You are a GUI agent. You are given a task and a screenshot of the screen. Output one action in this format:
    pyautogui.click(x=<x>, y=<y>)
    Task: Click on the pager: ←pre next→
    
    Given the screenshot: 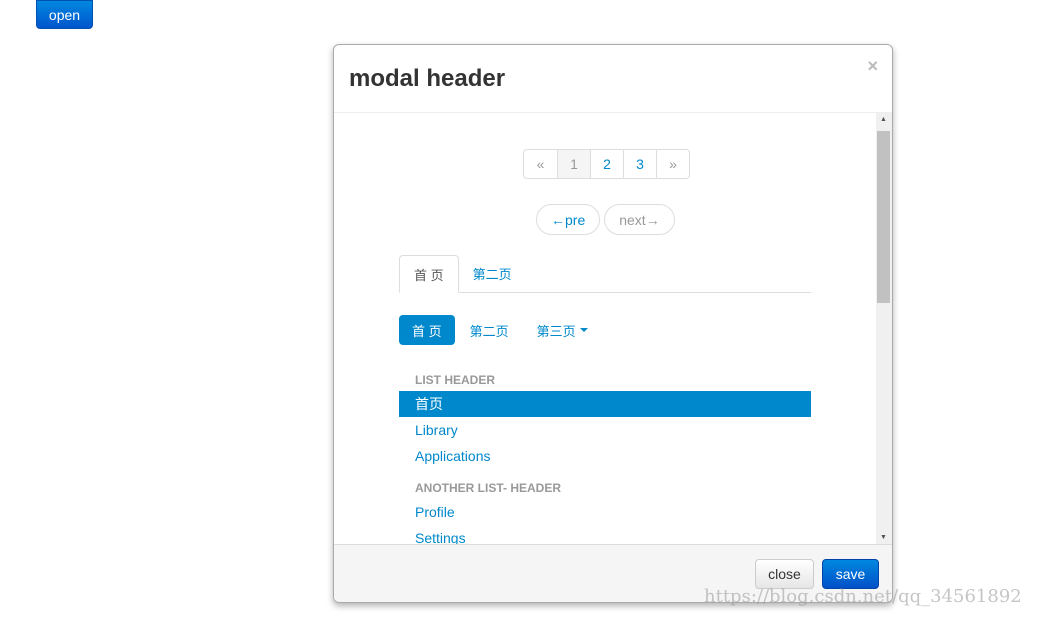 What is the action you would take?
    pyautogui.click(x=605, y=219)
    